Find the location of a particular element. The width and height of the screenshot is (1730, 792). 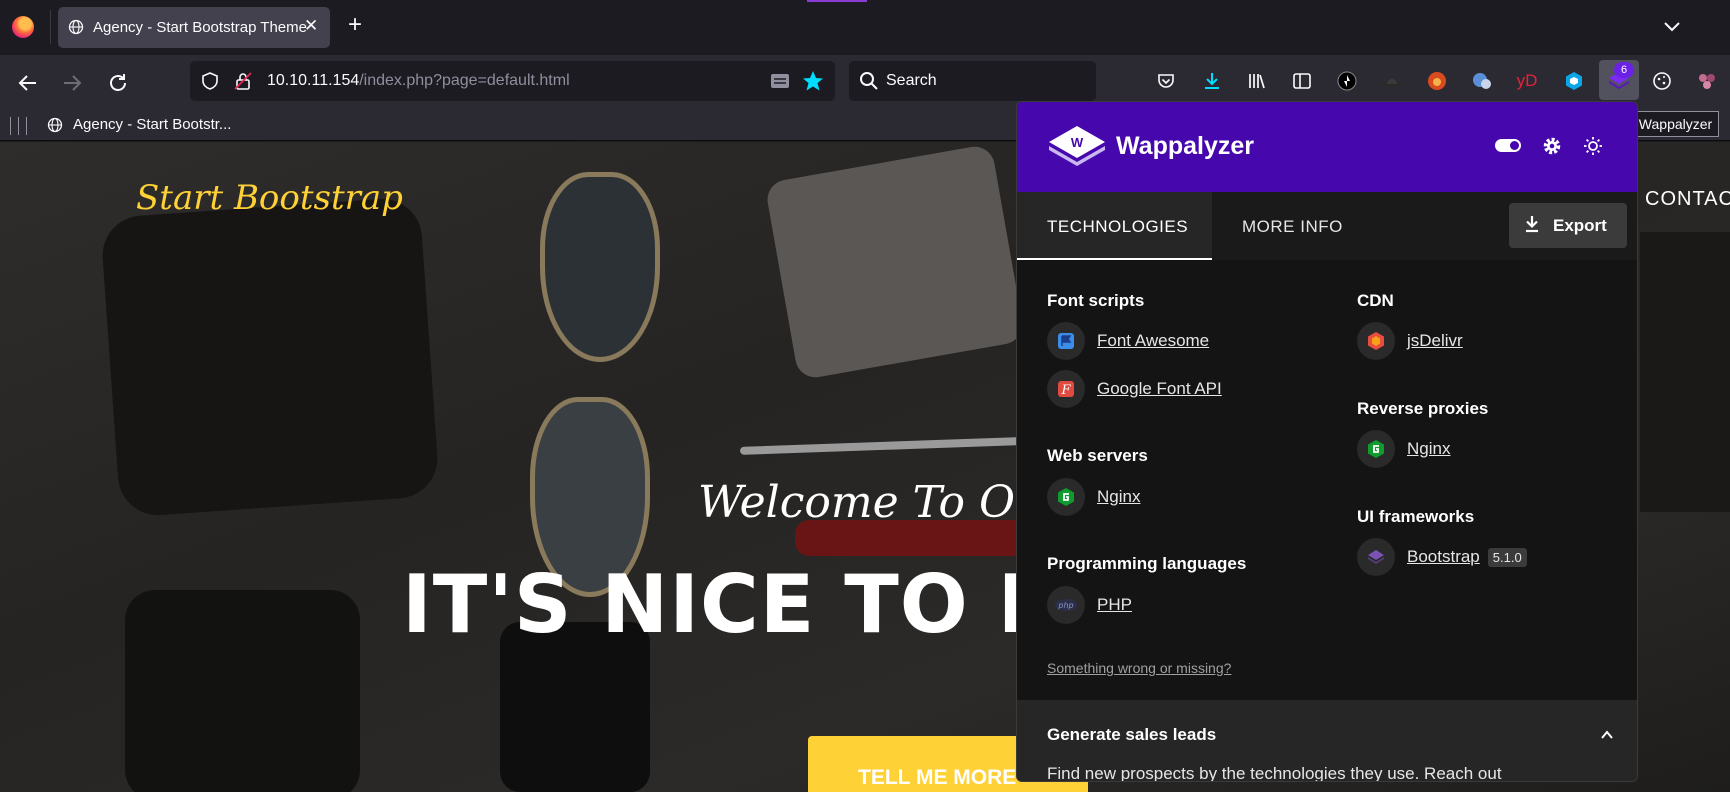

notebook-image is located at coordinates (1685, 372).